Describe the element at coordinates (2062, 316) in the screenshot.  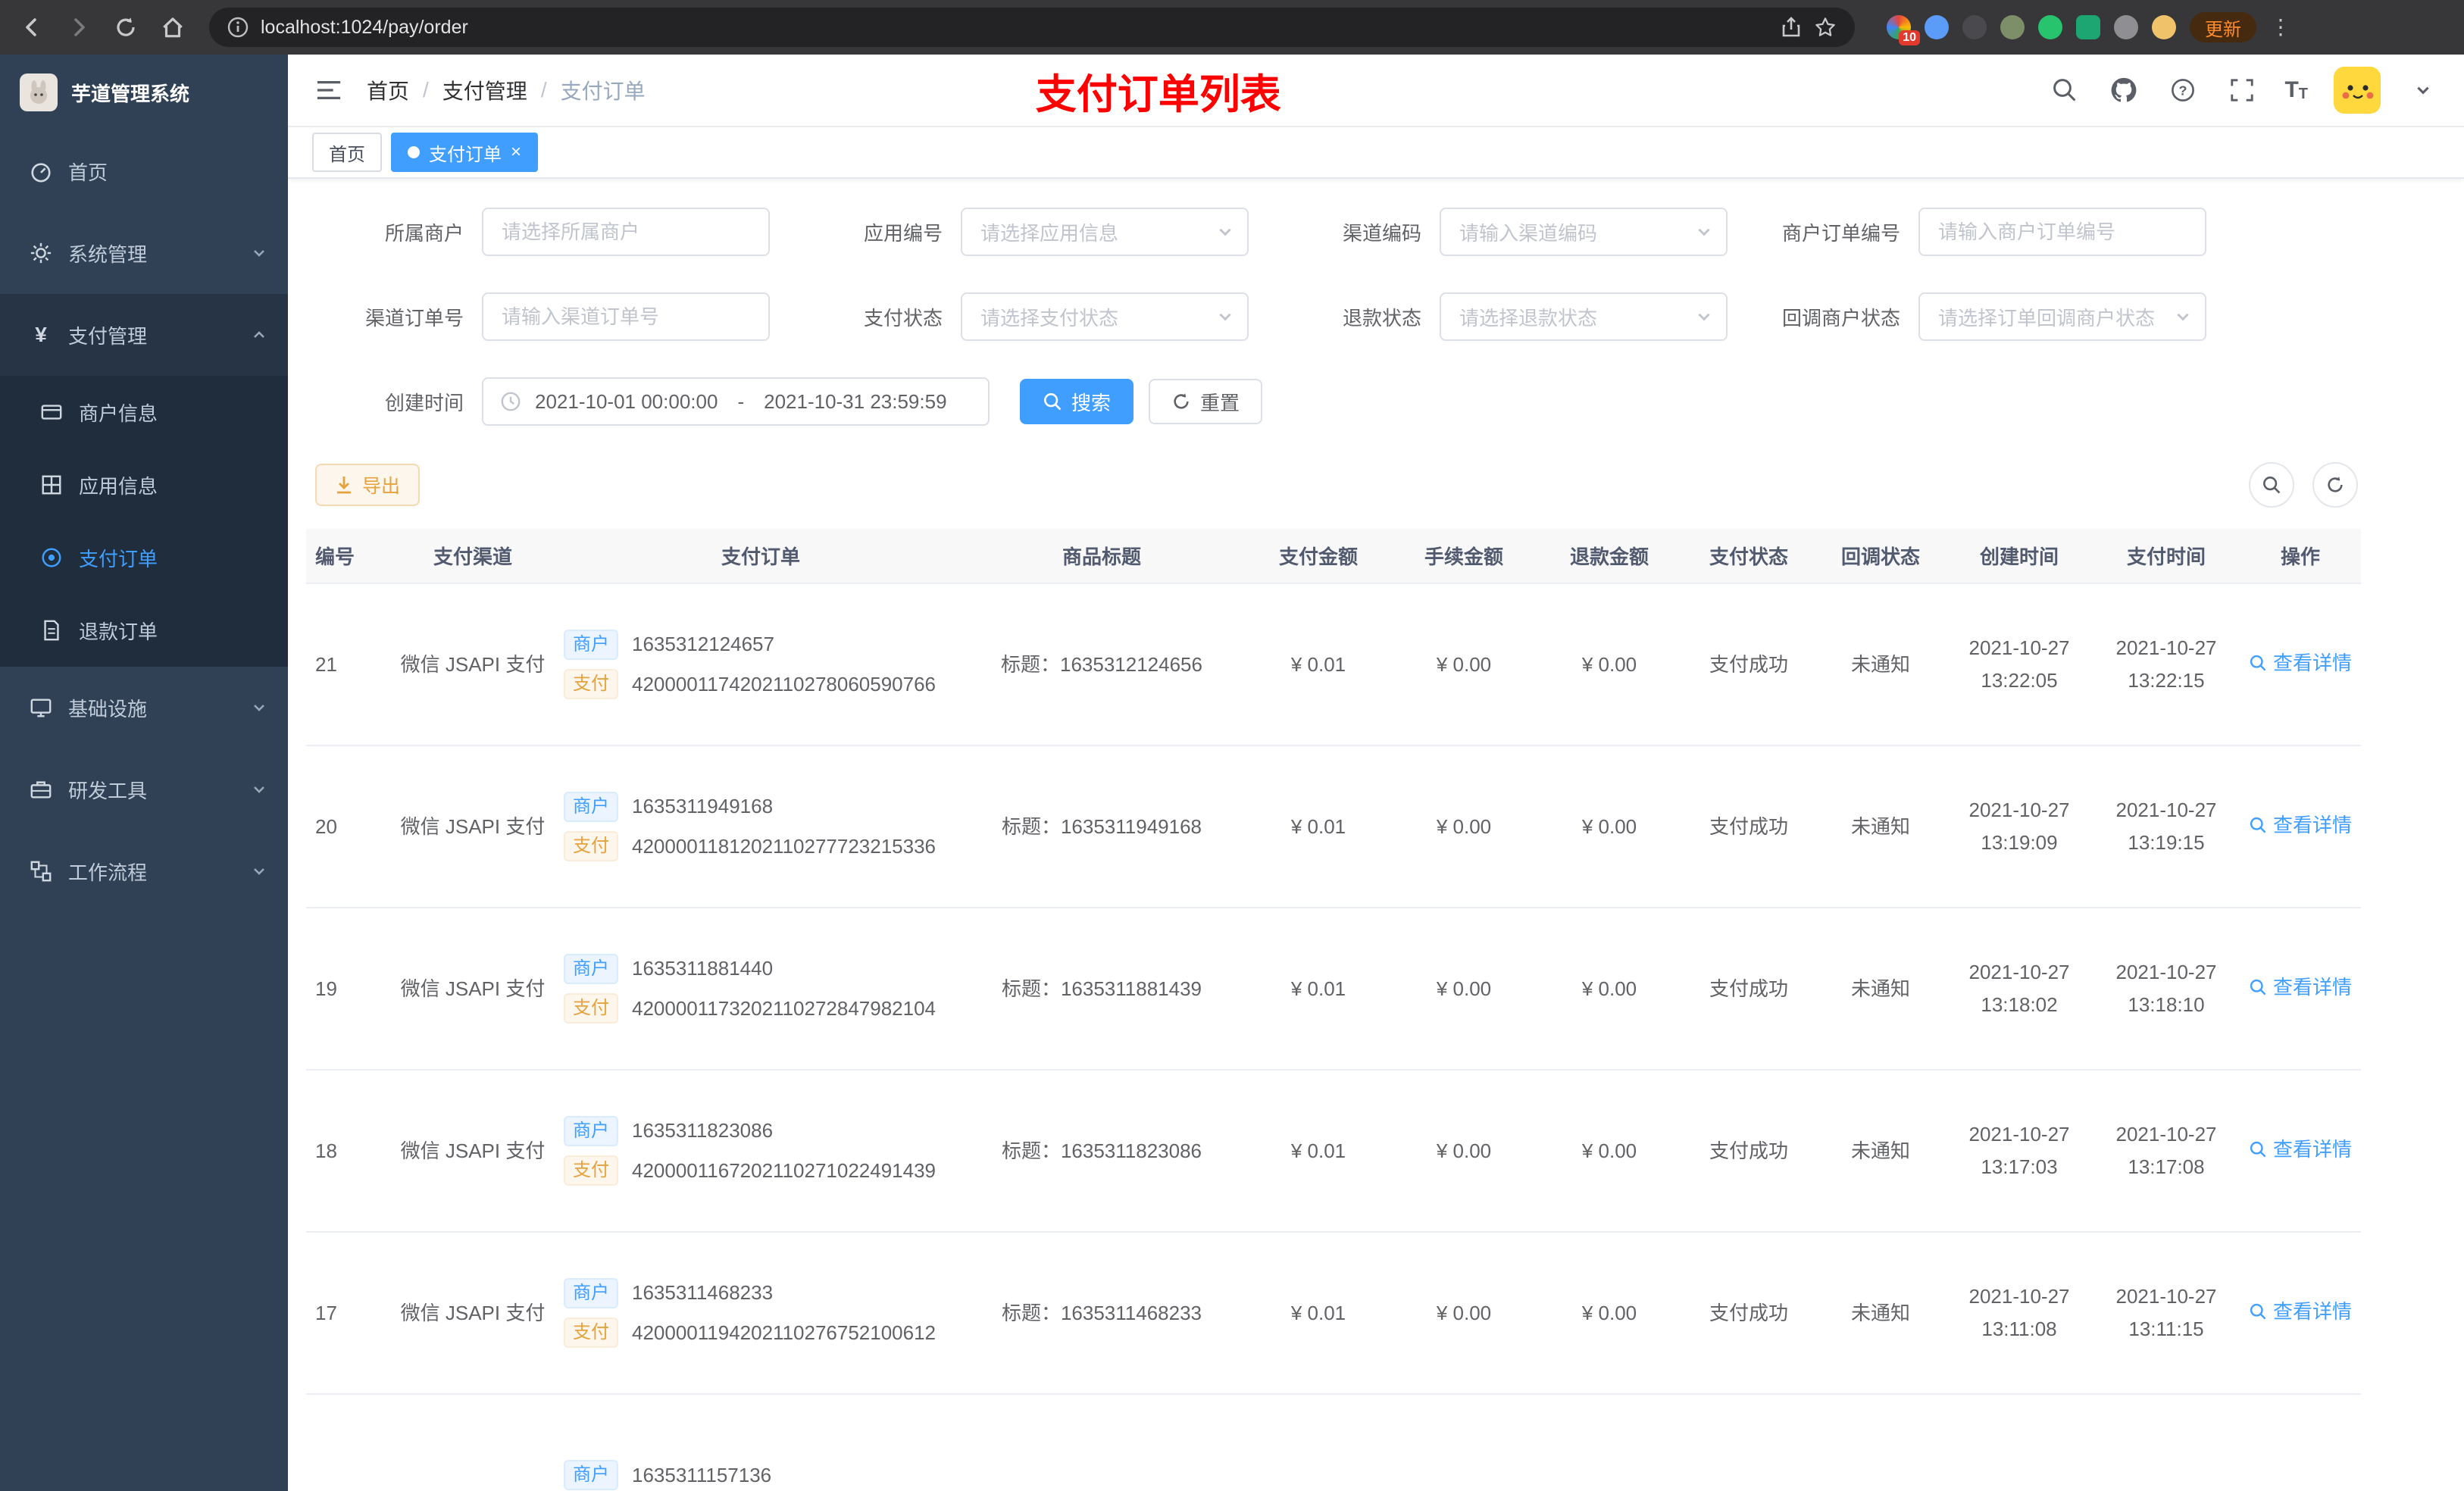
I see `notify-status-select: 请选择订单回调商户状态` at that location.